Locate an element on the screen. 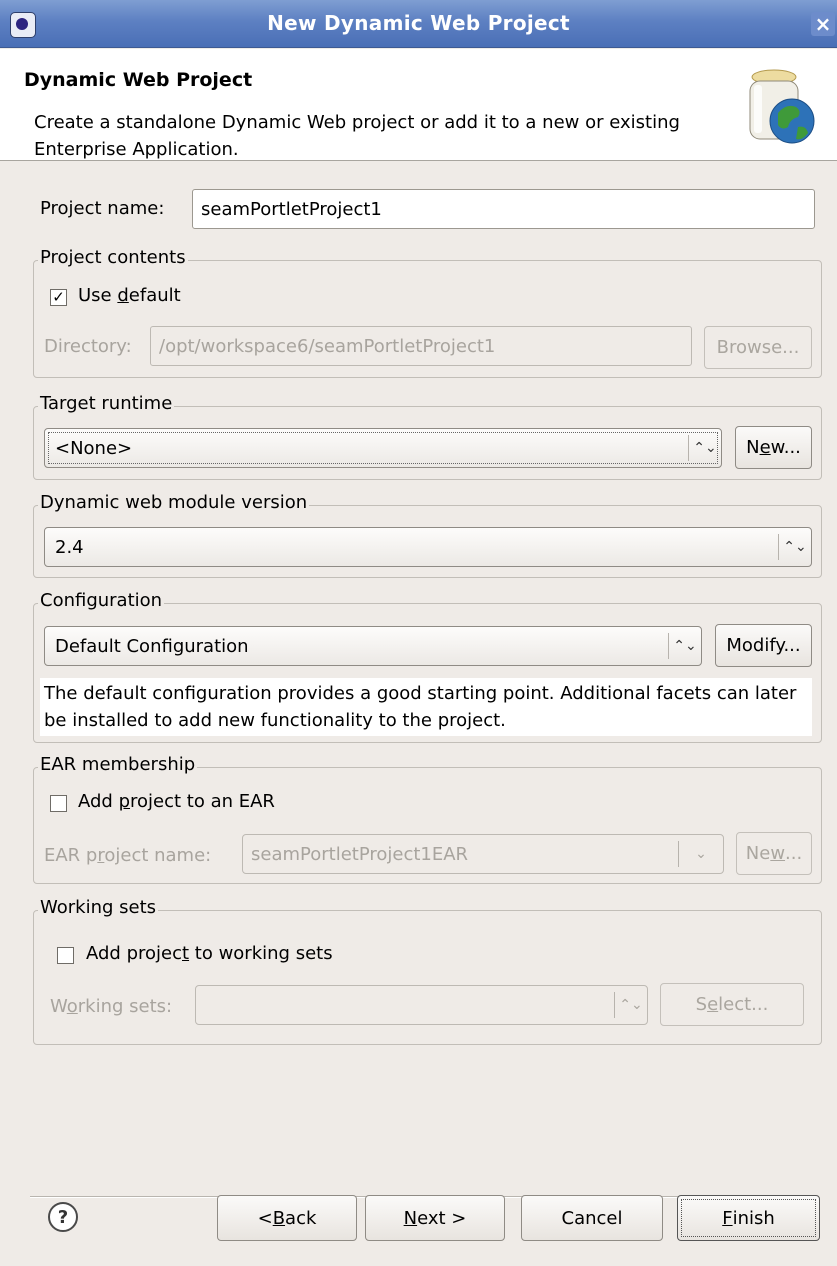 The width and height of the screenshot is (837, 1266). cancel-button: Cancel is located at coordinates (592, 1218).